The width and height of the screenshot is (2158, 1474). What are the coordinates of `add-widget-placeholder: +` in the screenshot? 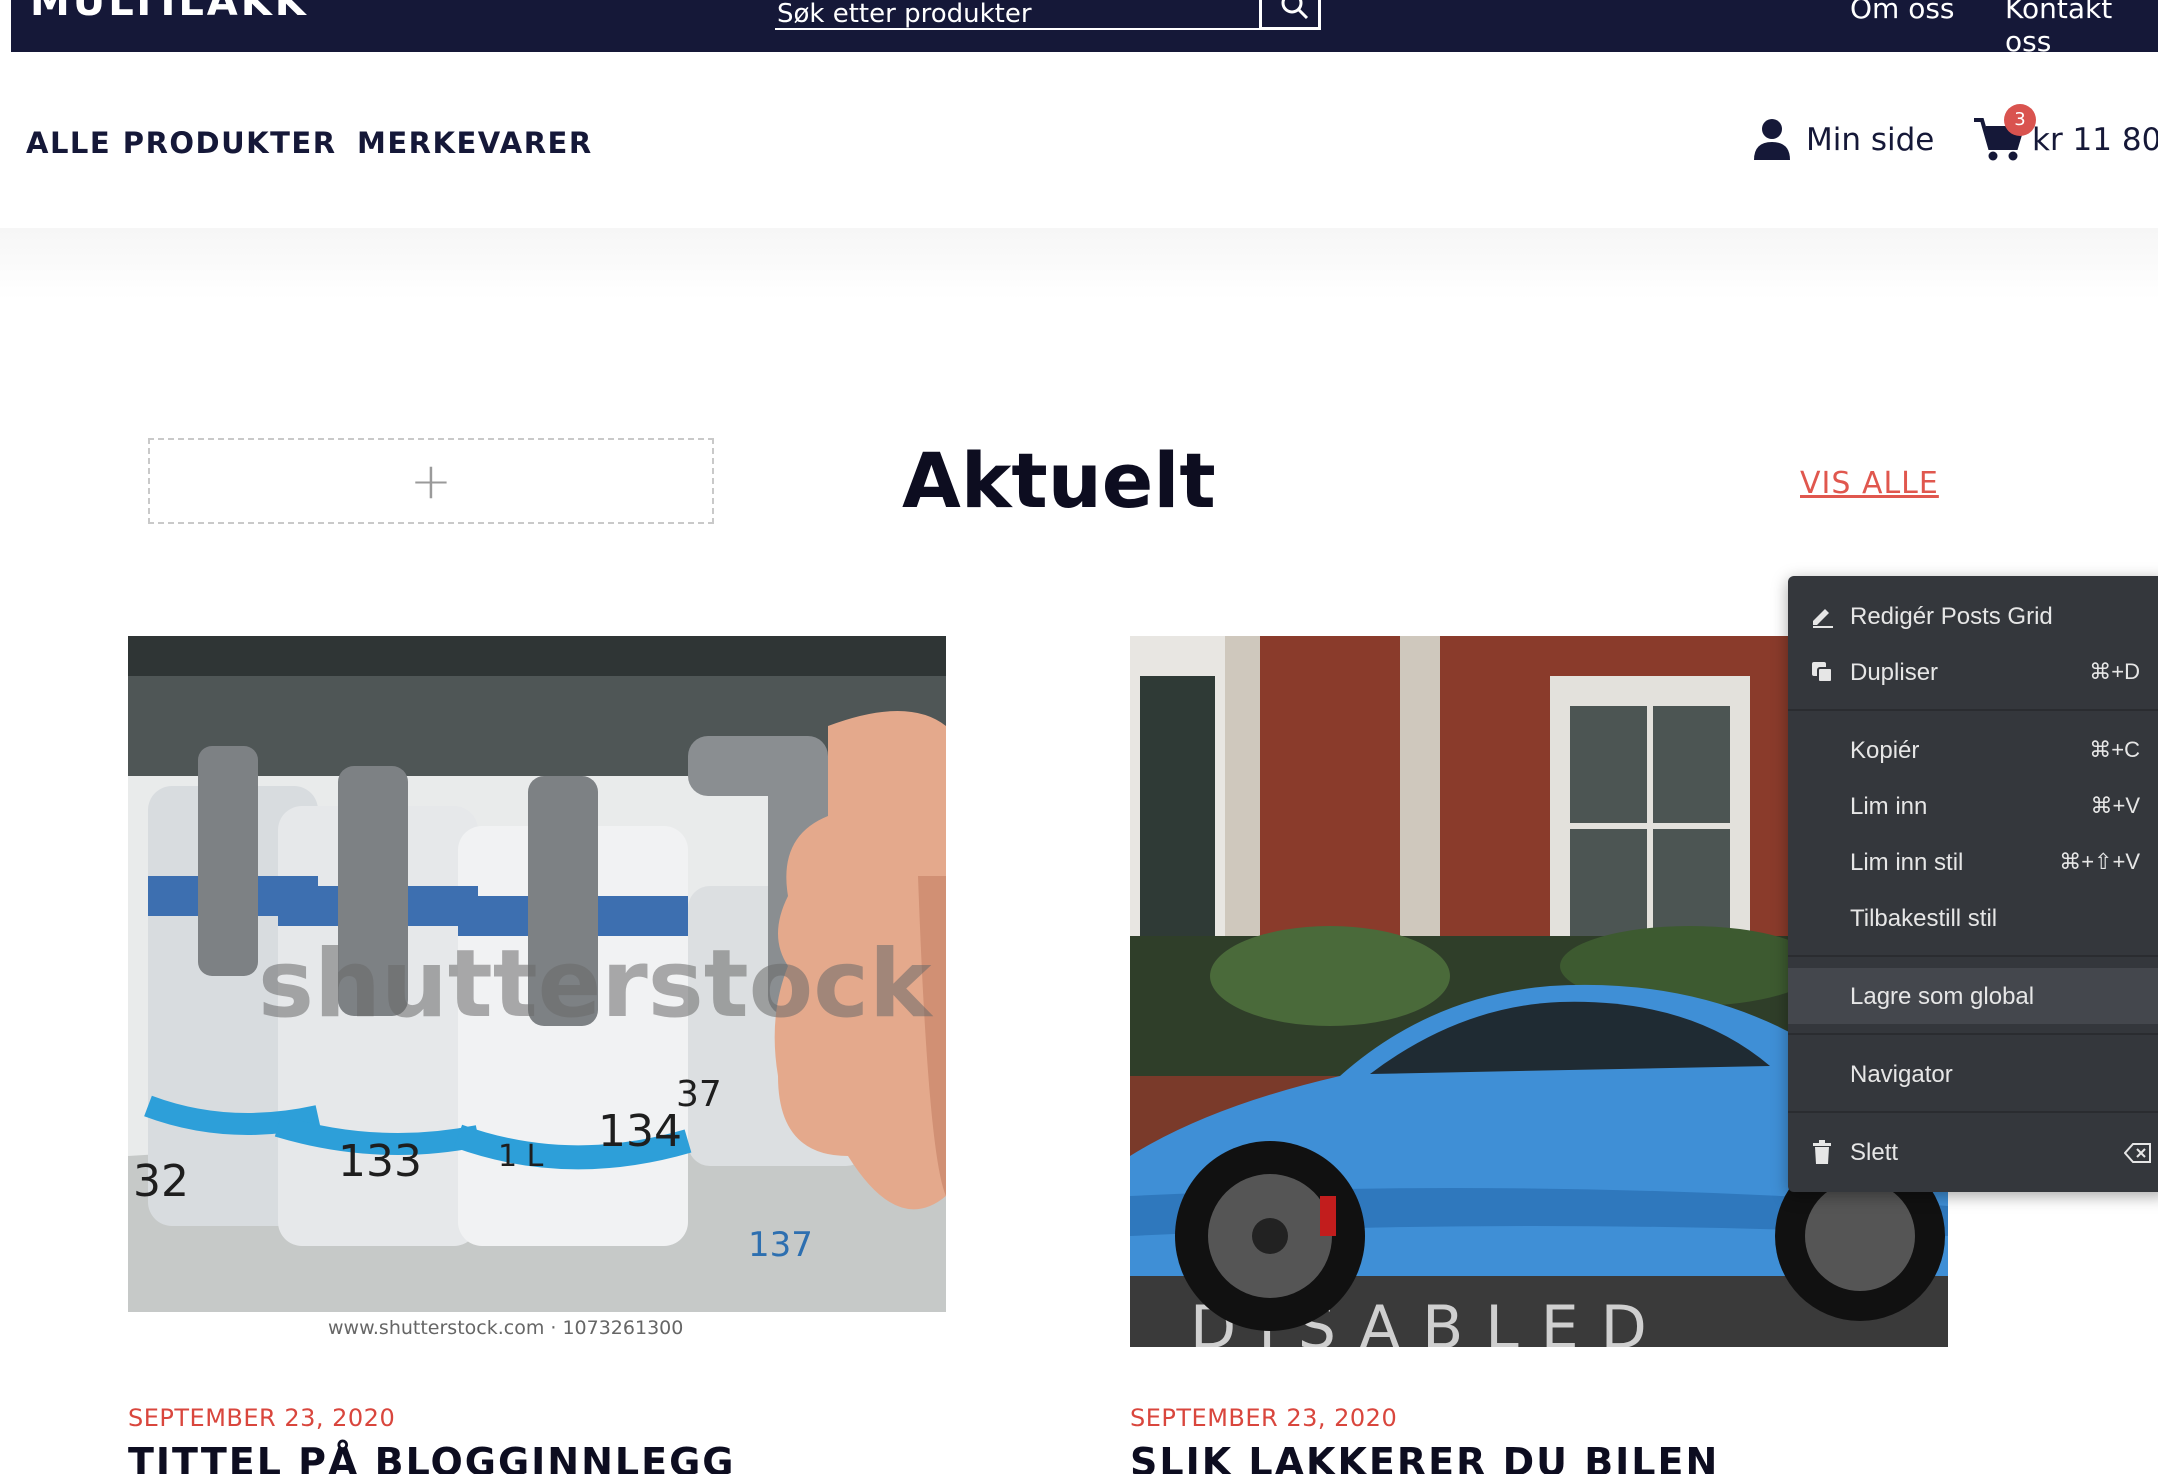 It's located at (431, 481).